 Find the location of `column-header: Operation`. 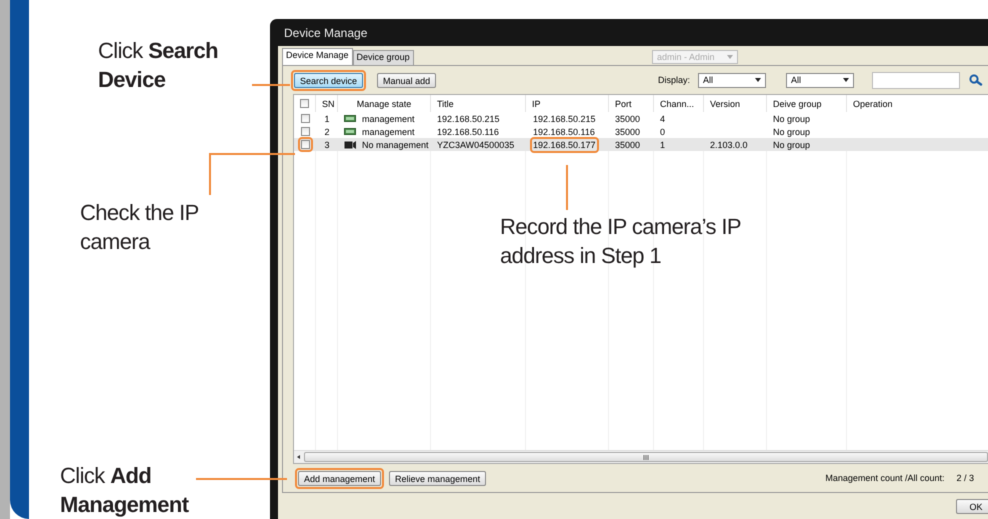

column-header: Operation is located at coordinates (917, 103).